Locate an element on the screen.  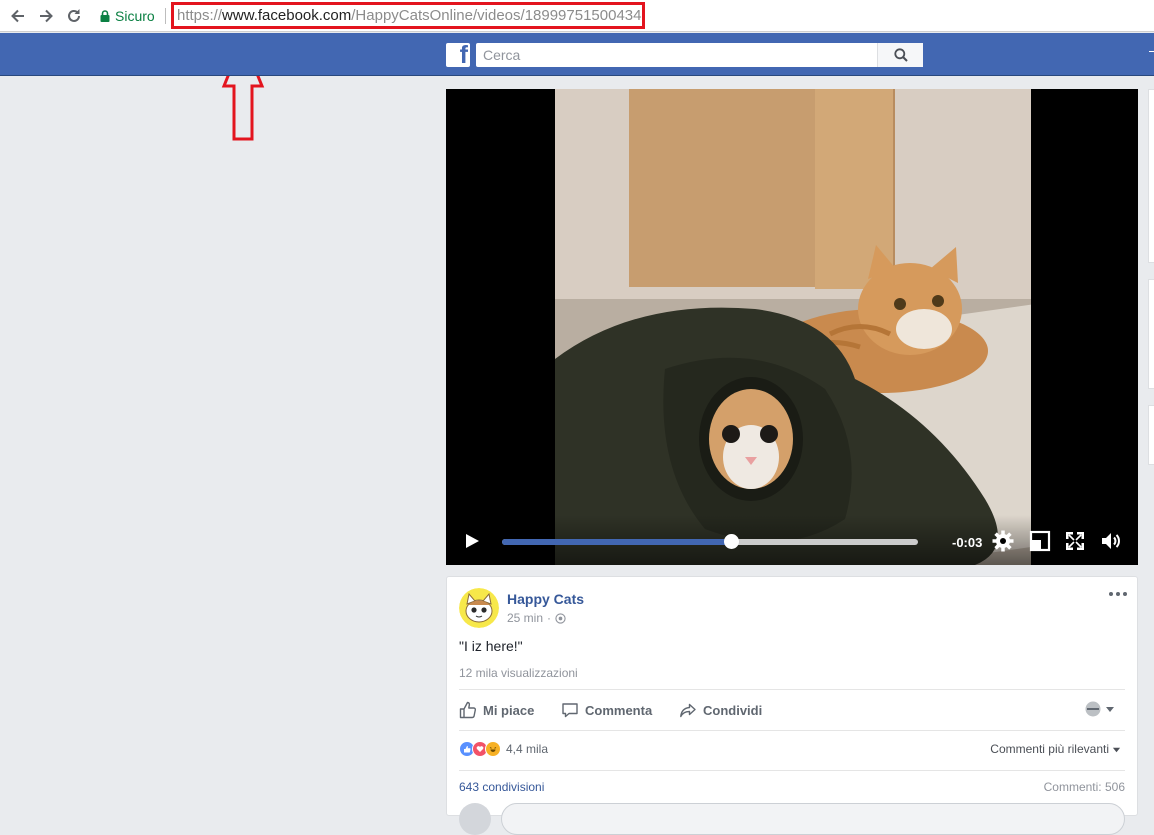
post-time: 25 min is located at coordinates (525, 618).